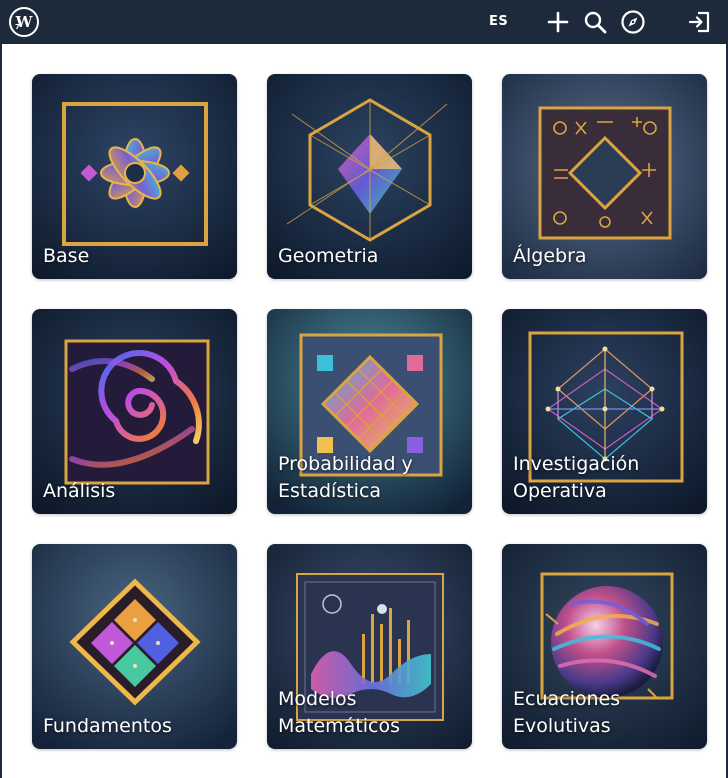 The width and height of the screenshot is (728, 778). I want to click on card-analisis: Análisis, so click(134, 411).